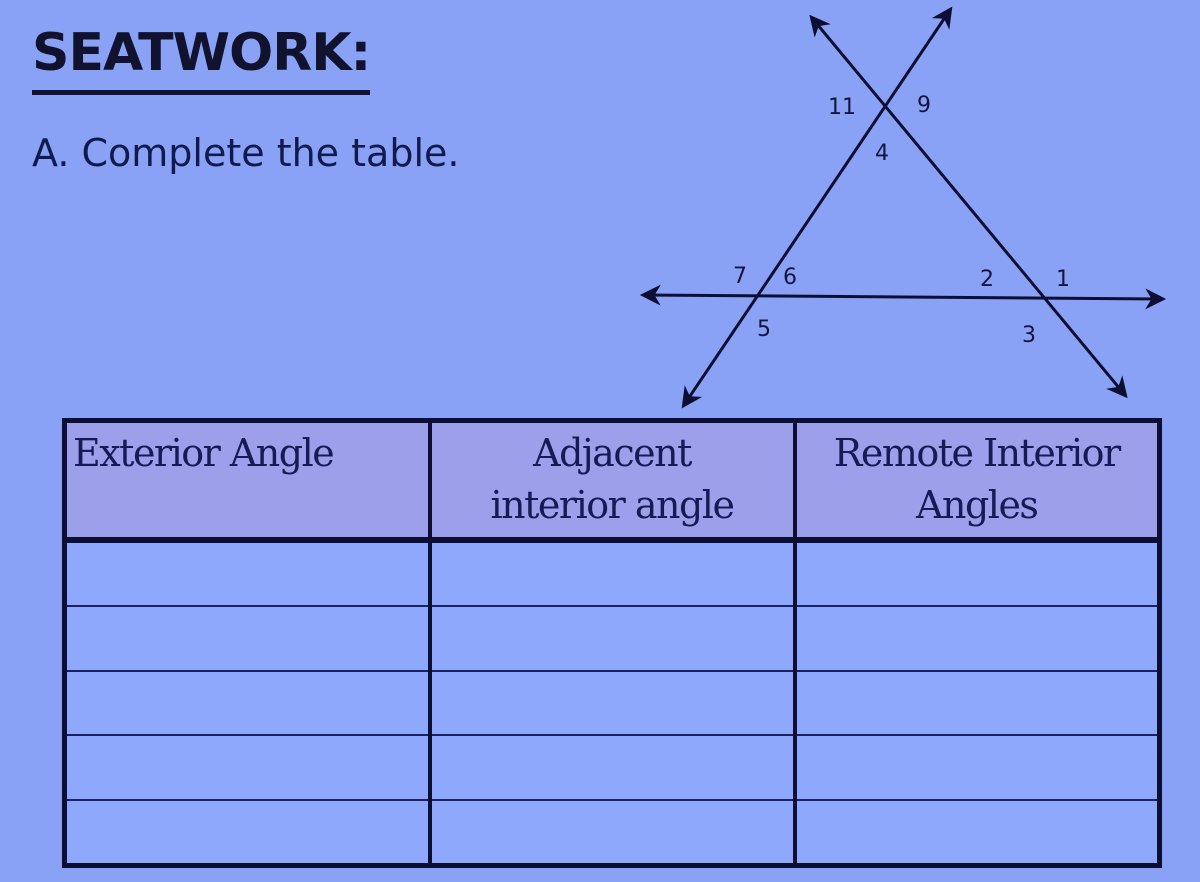 This screenshot has width=1200, height=882. What do you see at coordinates (740, 276) in the screenshot?
I see `angle-label: 7` at bounding box center [740, 276].